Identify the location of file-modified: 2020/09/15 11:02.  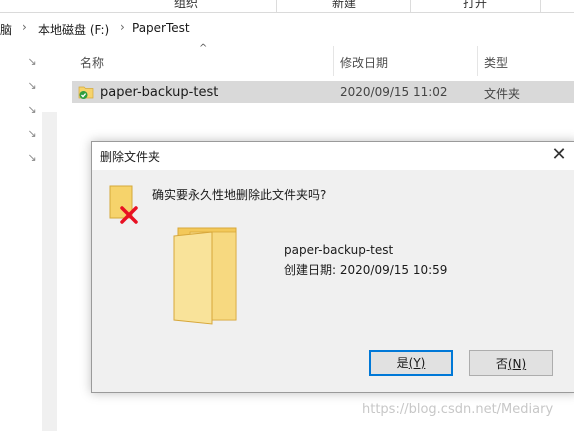
(394, 92).